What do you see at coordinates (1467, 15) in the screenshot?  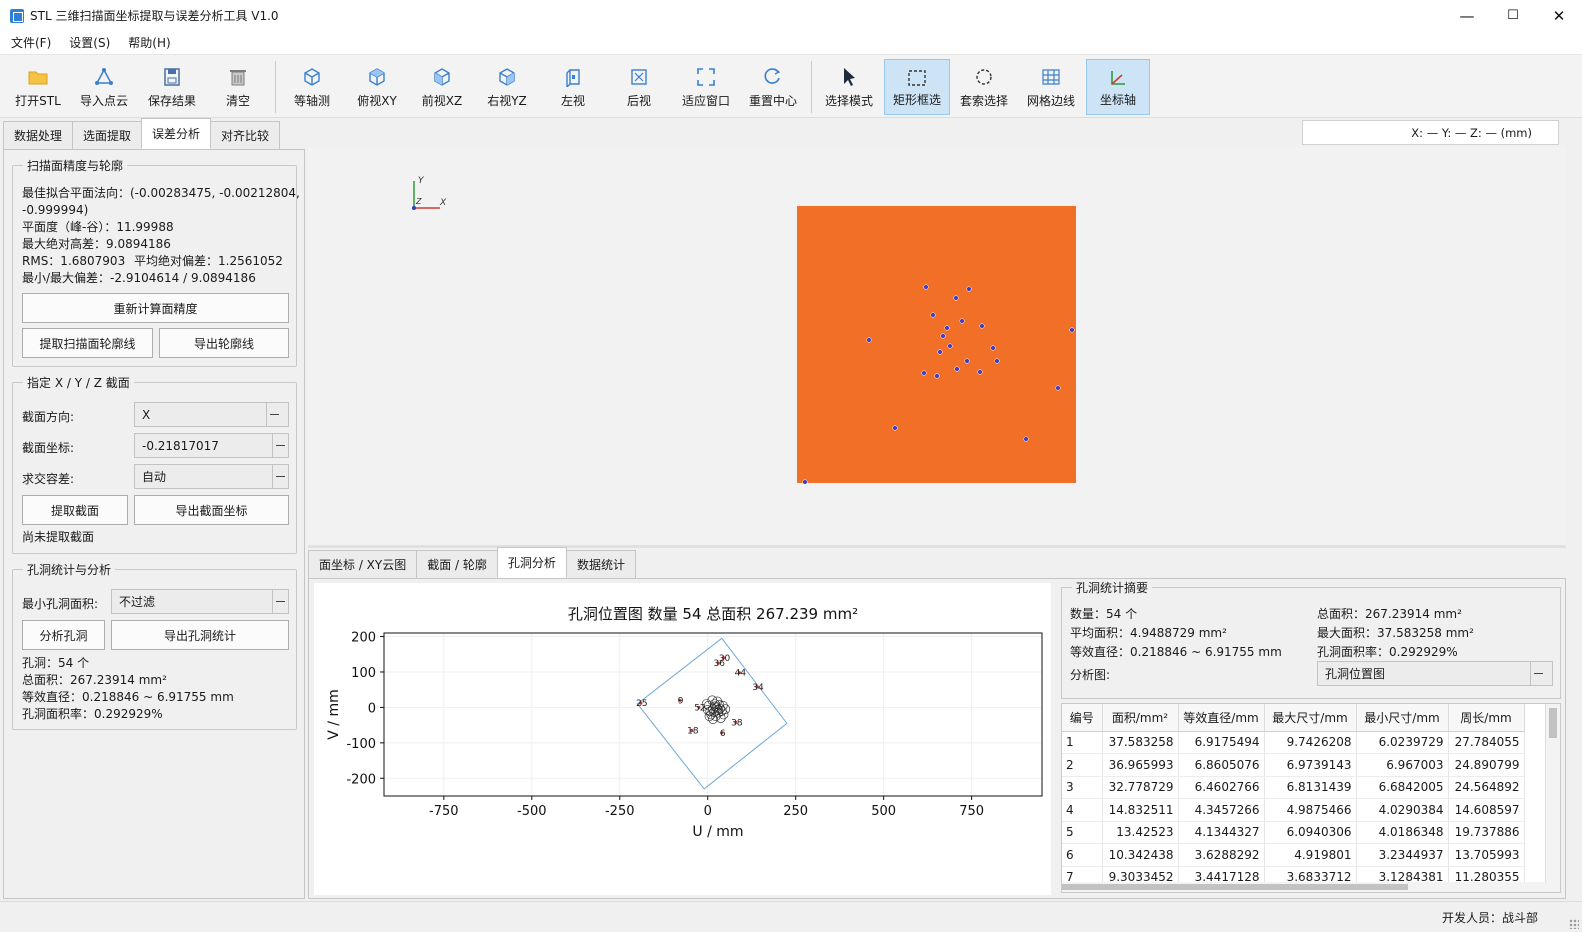 I see `minimize-button: —` at bounding box center [1467, 15].